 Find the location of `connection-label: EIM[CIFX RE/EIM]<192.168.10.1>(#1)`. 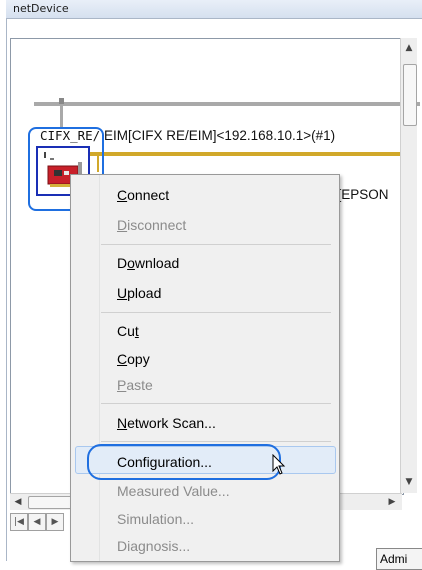

connection-label: EIM[CIFX RE/EIM]<192.168.10.1>(#1) is located at coordinates (219, 135).